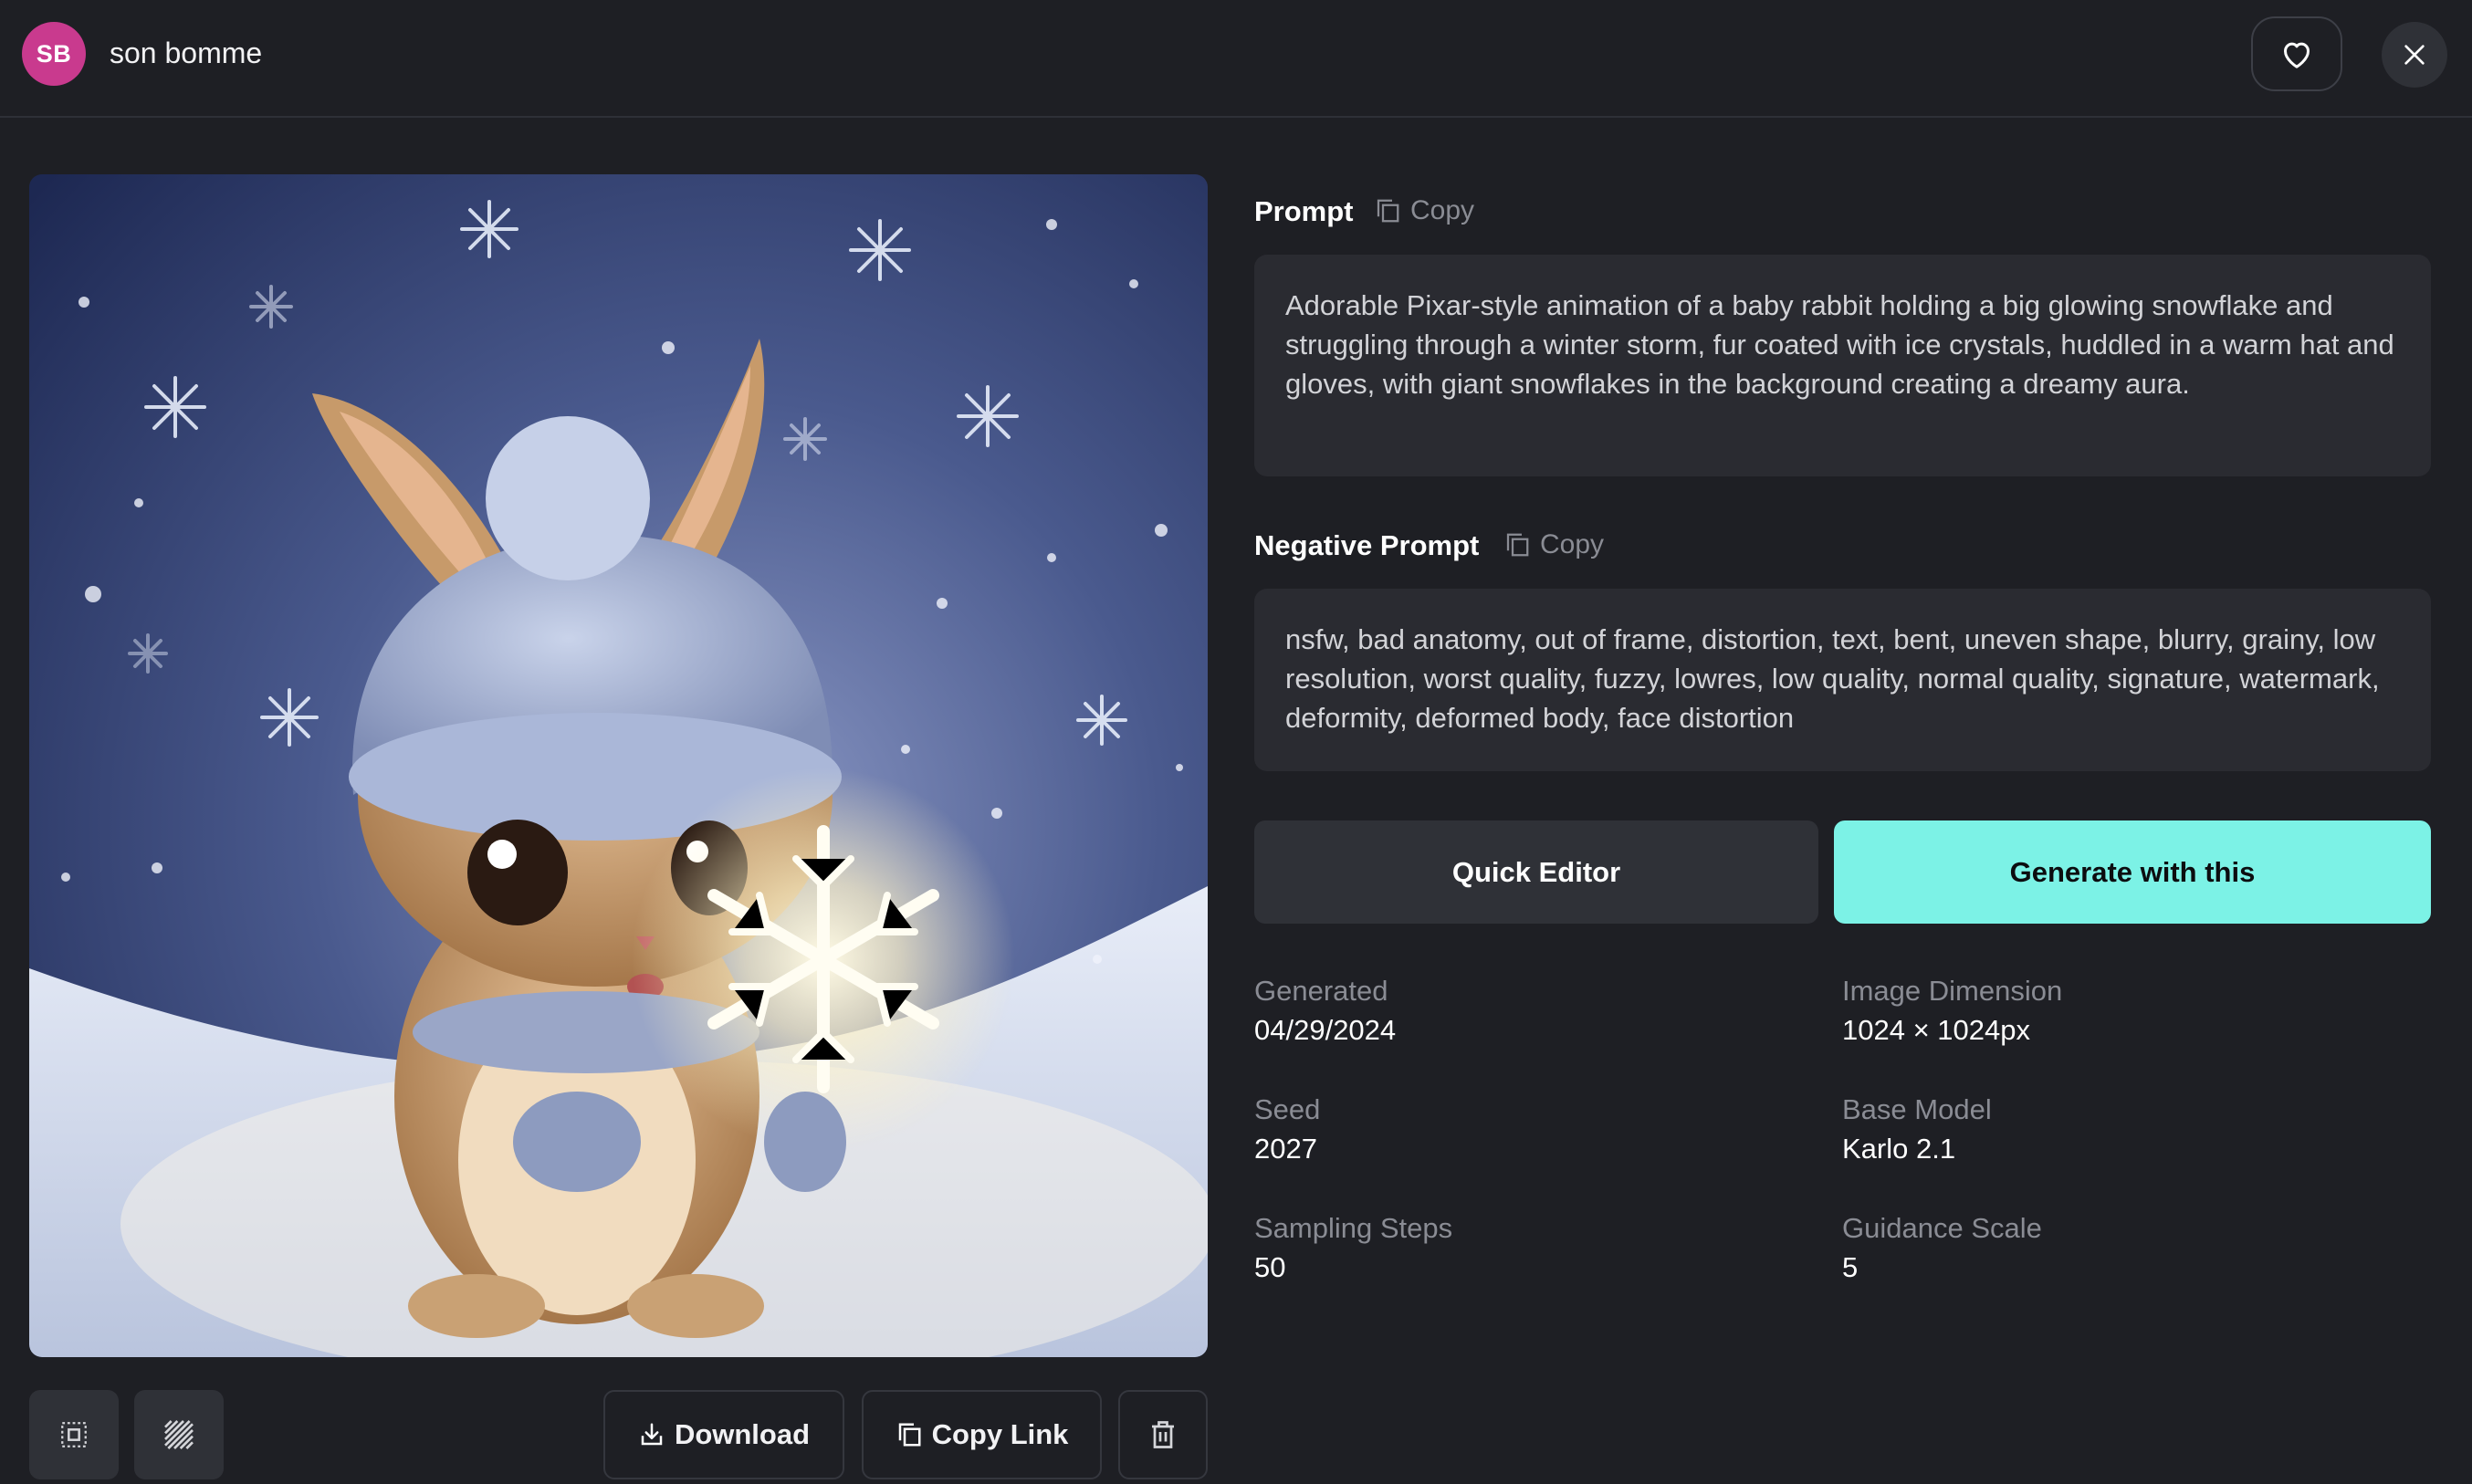  Describe the element at coordinates (1236, 59) in the screenshot. I see `top-bar: SB son bomme` at that location.